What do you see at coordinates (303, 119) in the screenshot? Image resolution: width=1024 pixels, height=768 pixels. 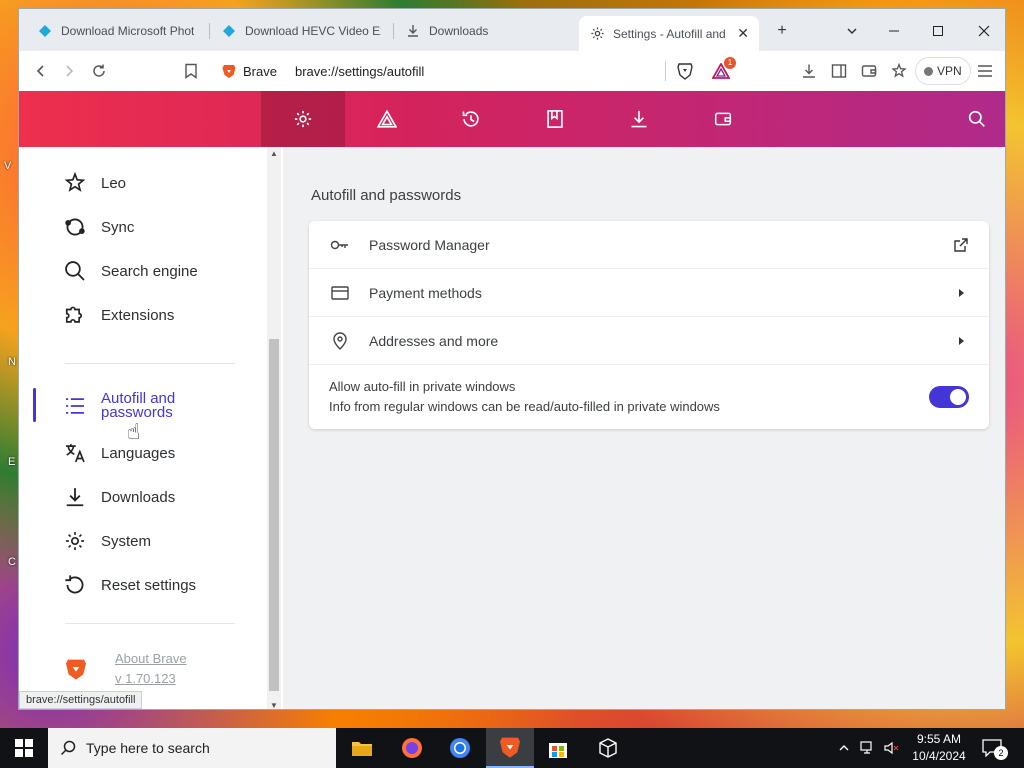 I see `settings-tab-button` at bounding box center [303, 119].